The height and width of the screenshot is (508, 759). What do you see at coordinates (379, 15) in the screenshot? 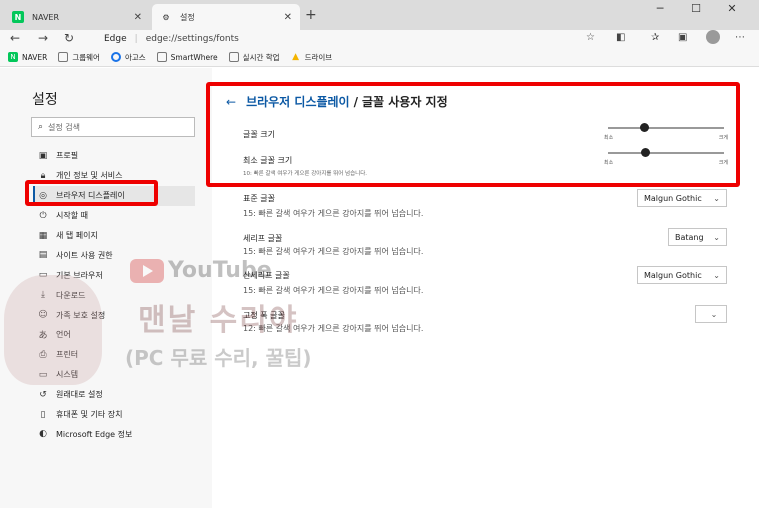
I see `tab-bar: N NAVER ✕ ⚙ 설정 ✕ + ─ ☐ ✕` at bounding box center [379, 15].